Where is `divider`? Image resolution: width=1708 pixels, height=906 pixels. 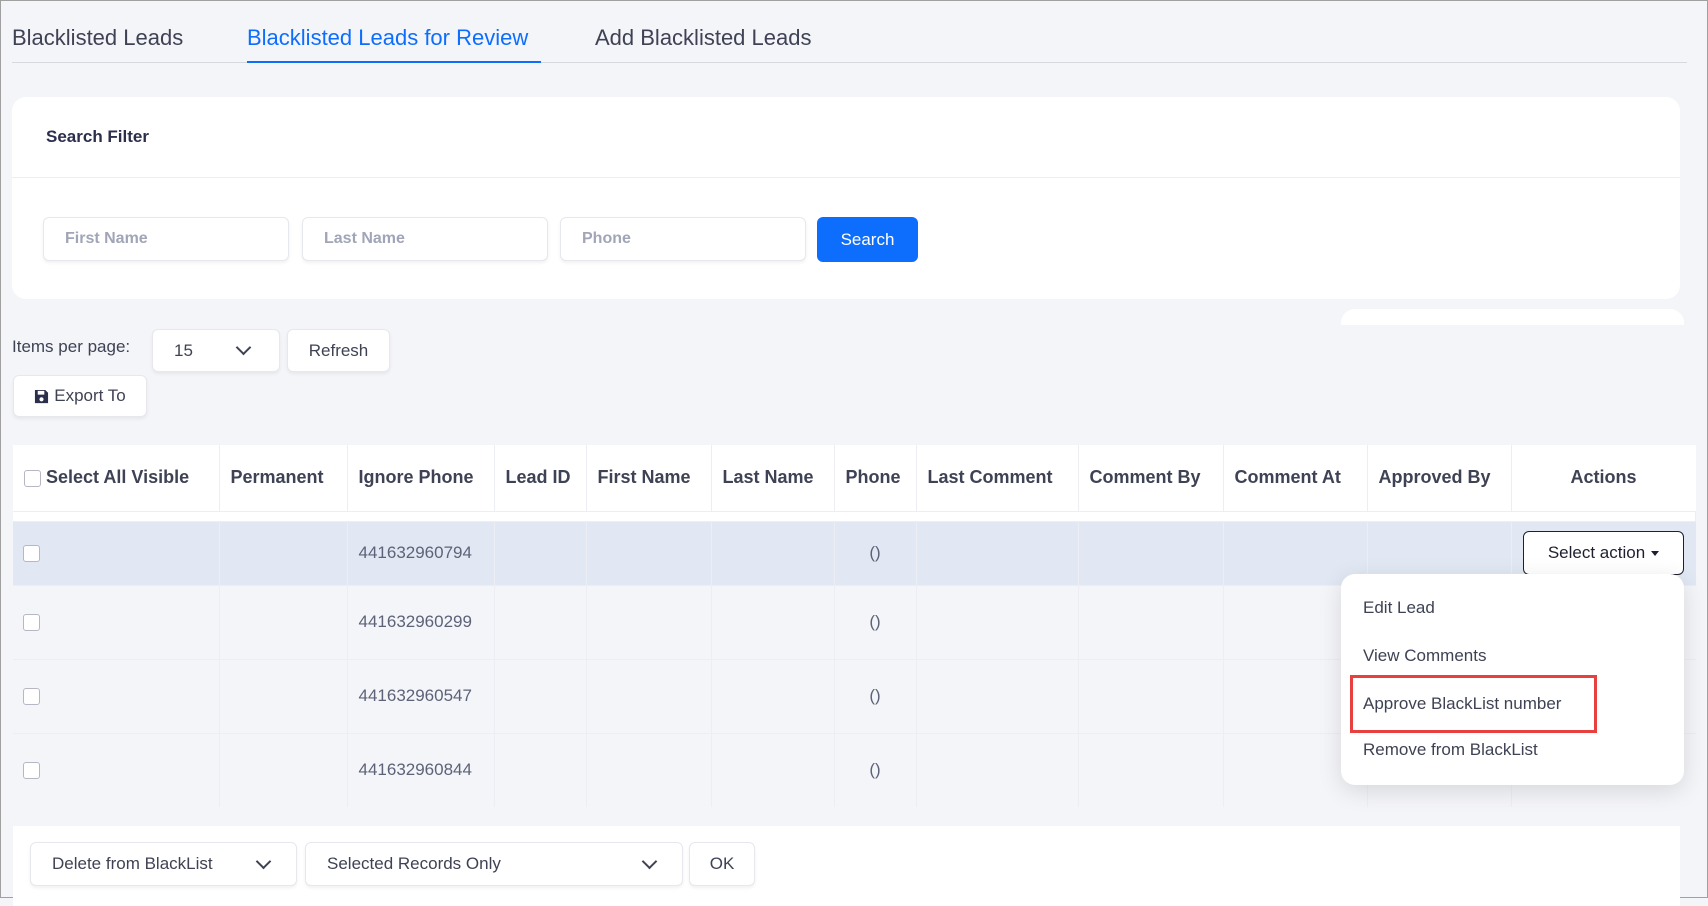
divider is located at coordinates (846, 177).